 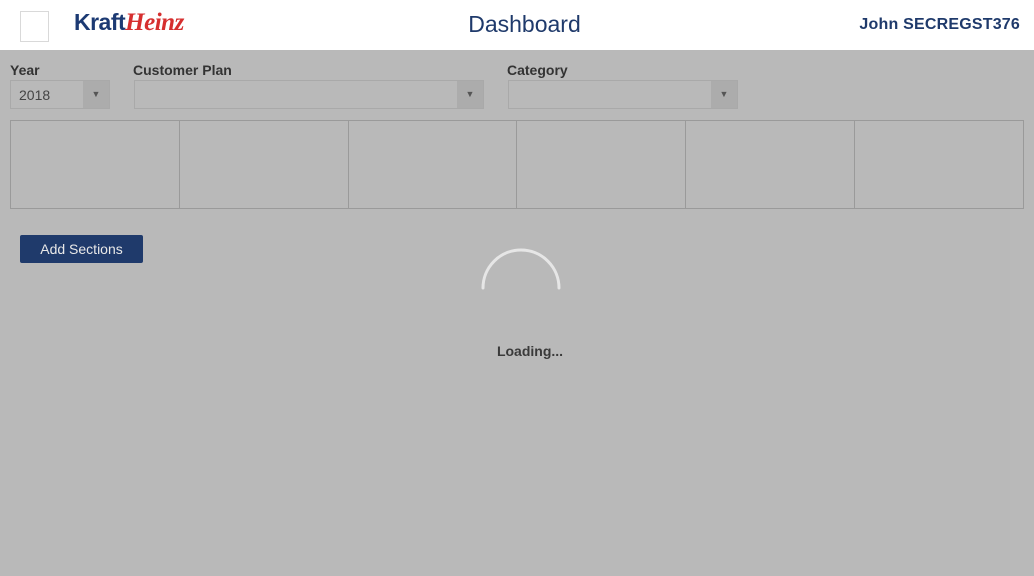 What do you see at coordinates (939, 25) in the screenshot?
I see `user-name: John SECREGST376` at bounding box center [939, 25].